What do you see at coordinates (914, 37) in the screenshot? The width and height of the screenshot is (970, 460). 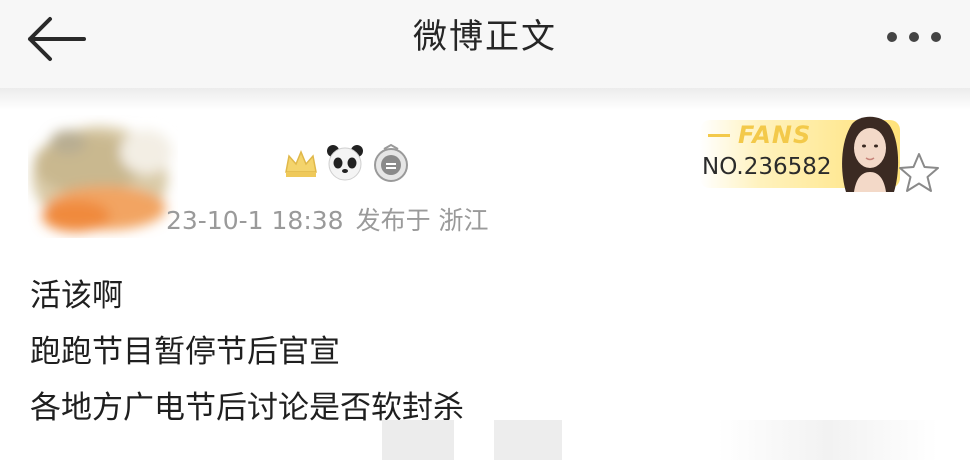 I see `ellipsis-icon` at bounding box center [914, 37].